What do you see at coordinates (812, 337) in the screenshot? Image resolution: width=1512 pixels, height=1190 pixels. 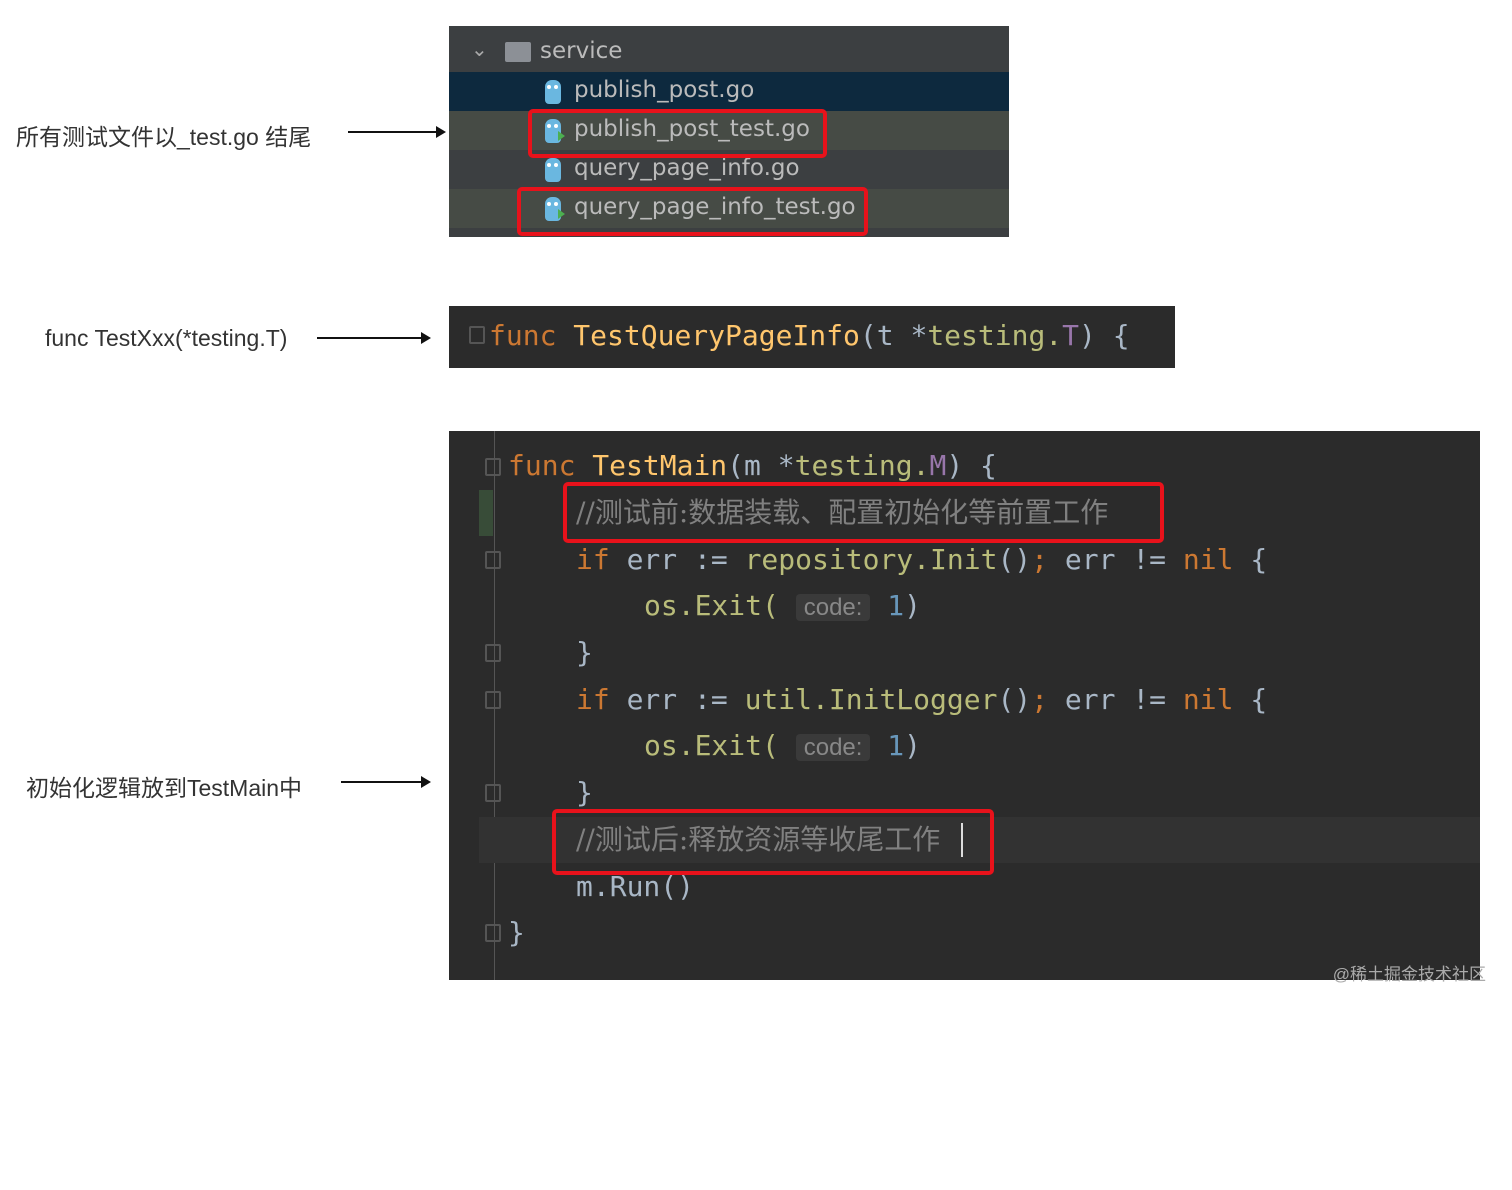 I see `test-func-snippet: func TestQueryPageInfo(t *testing.T) {` at bounding box center [812, 337].